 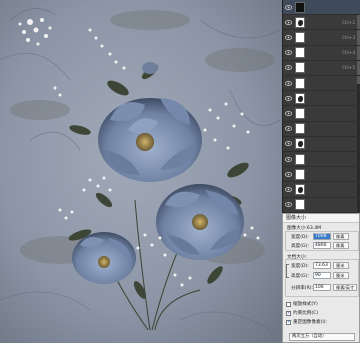 I want to click on layers-panel: Ctrl+2 Ctrl+3 Ctrl+4 Ctrl+5, so click(x=321, y=106).